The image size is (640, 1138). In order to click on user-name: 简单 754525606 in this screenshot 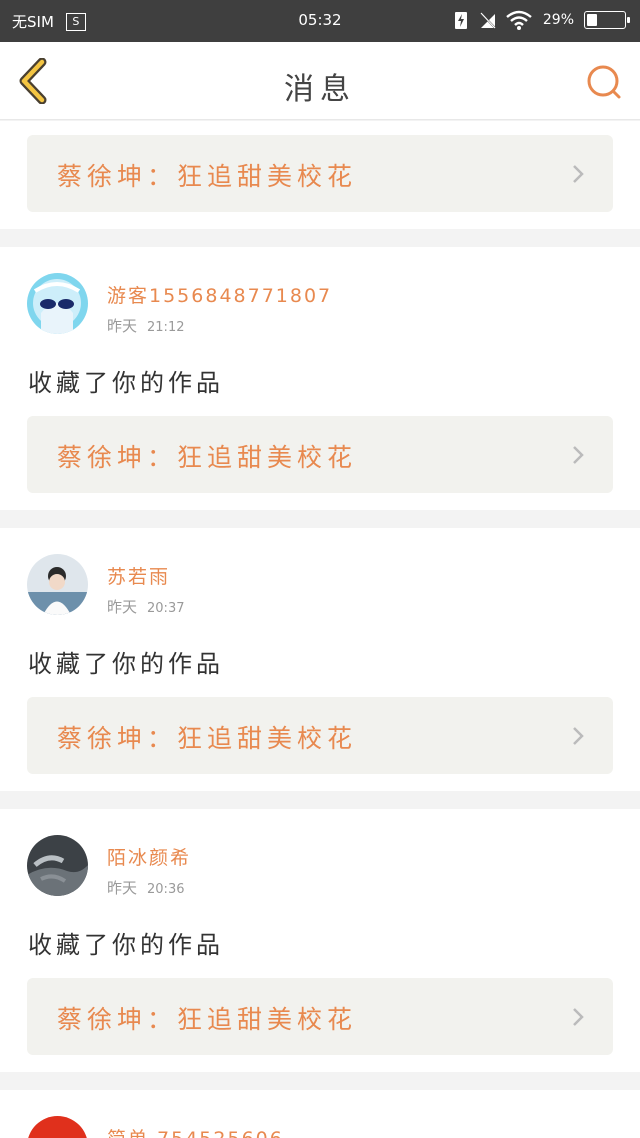, I will do `click(195, 1131)`.